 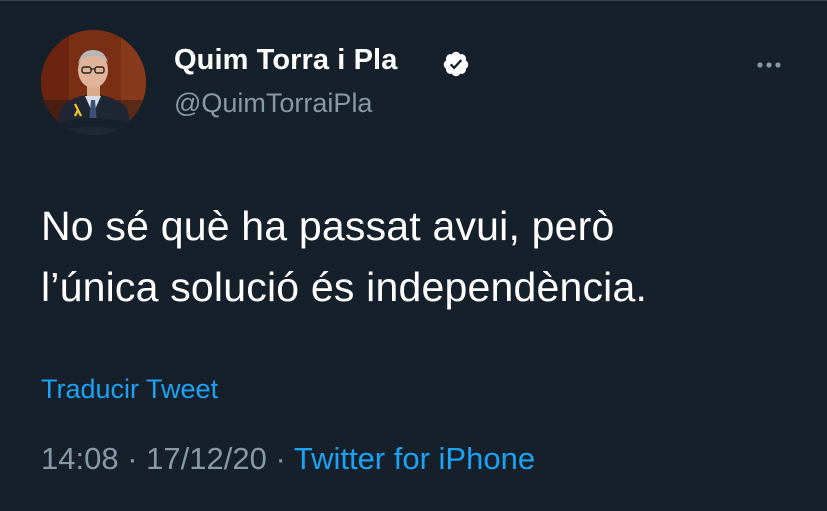 What do you see at coordinates (80, 458) in the screenshot?
I see `tweet-time: 14:08` at bounding box center [80, 458].